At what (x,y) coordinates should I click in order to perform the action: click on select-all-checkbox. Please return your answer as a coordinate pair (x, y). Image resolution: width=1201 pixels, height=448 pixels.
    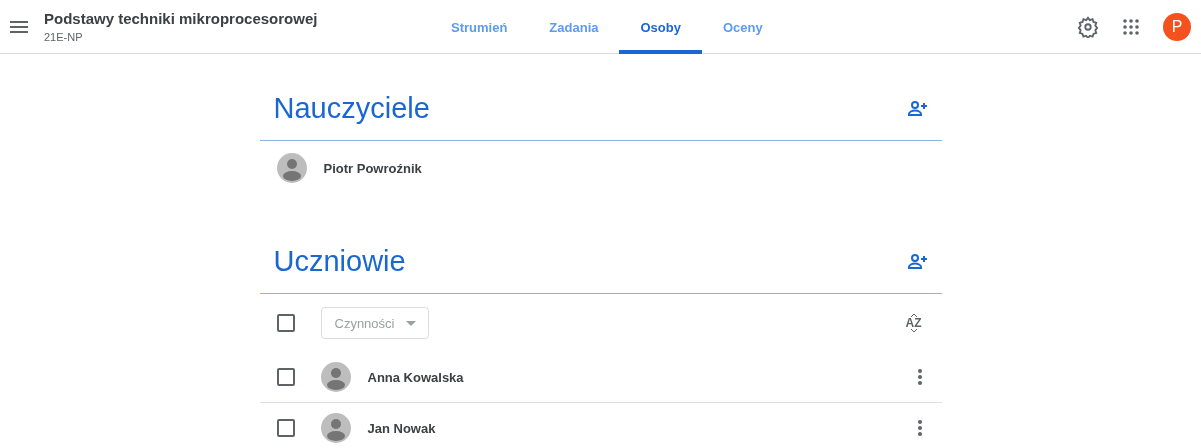
    Looking at the image, I should click on (285, 323).